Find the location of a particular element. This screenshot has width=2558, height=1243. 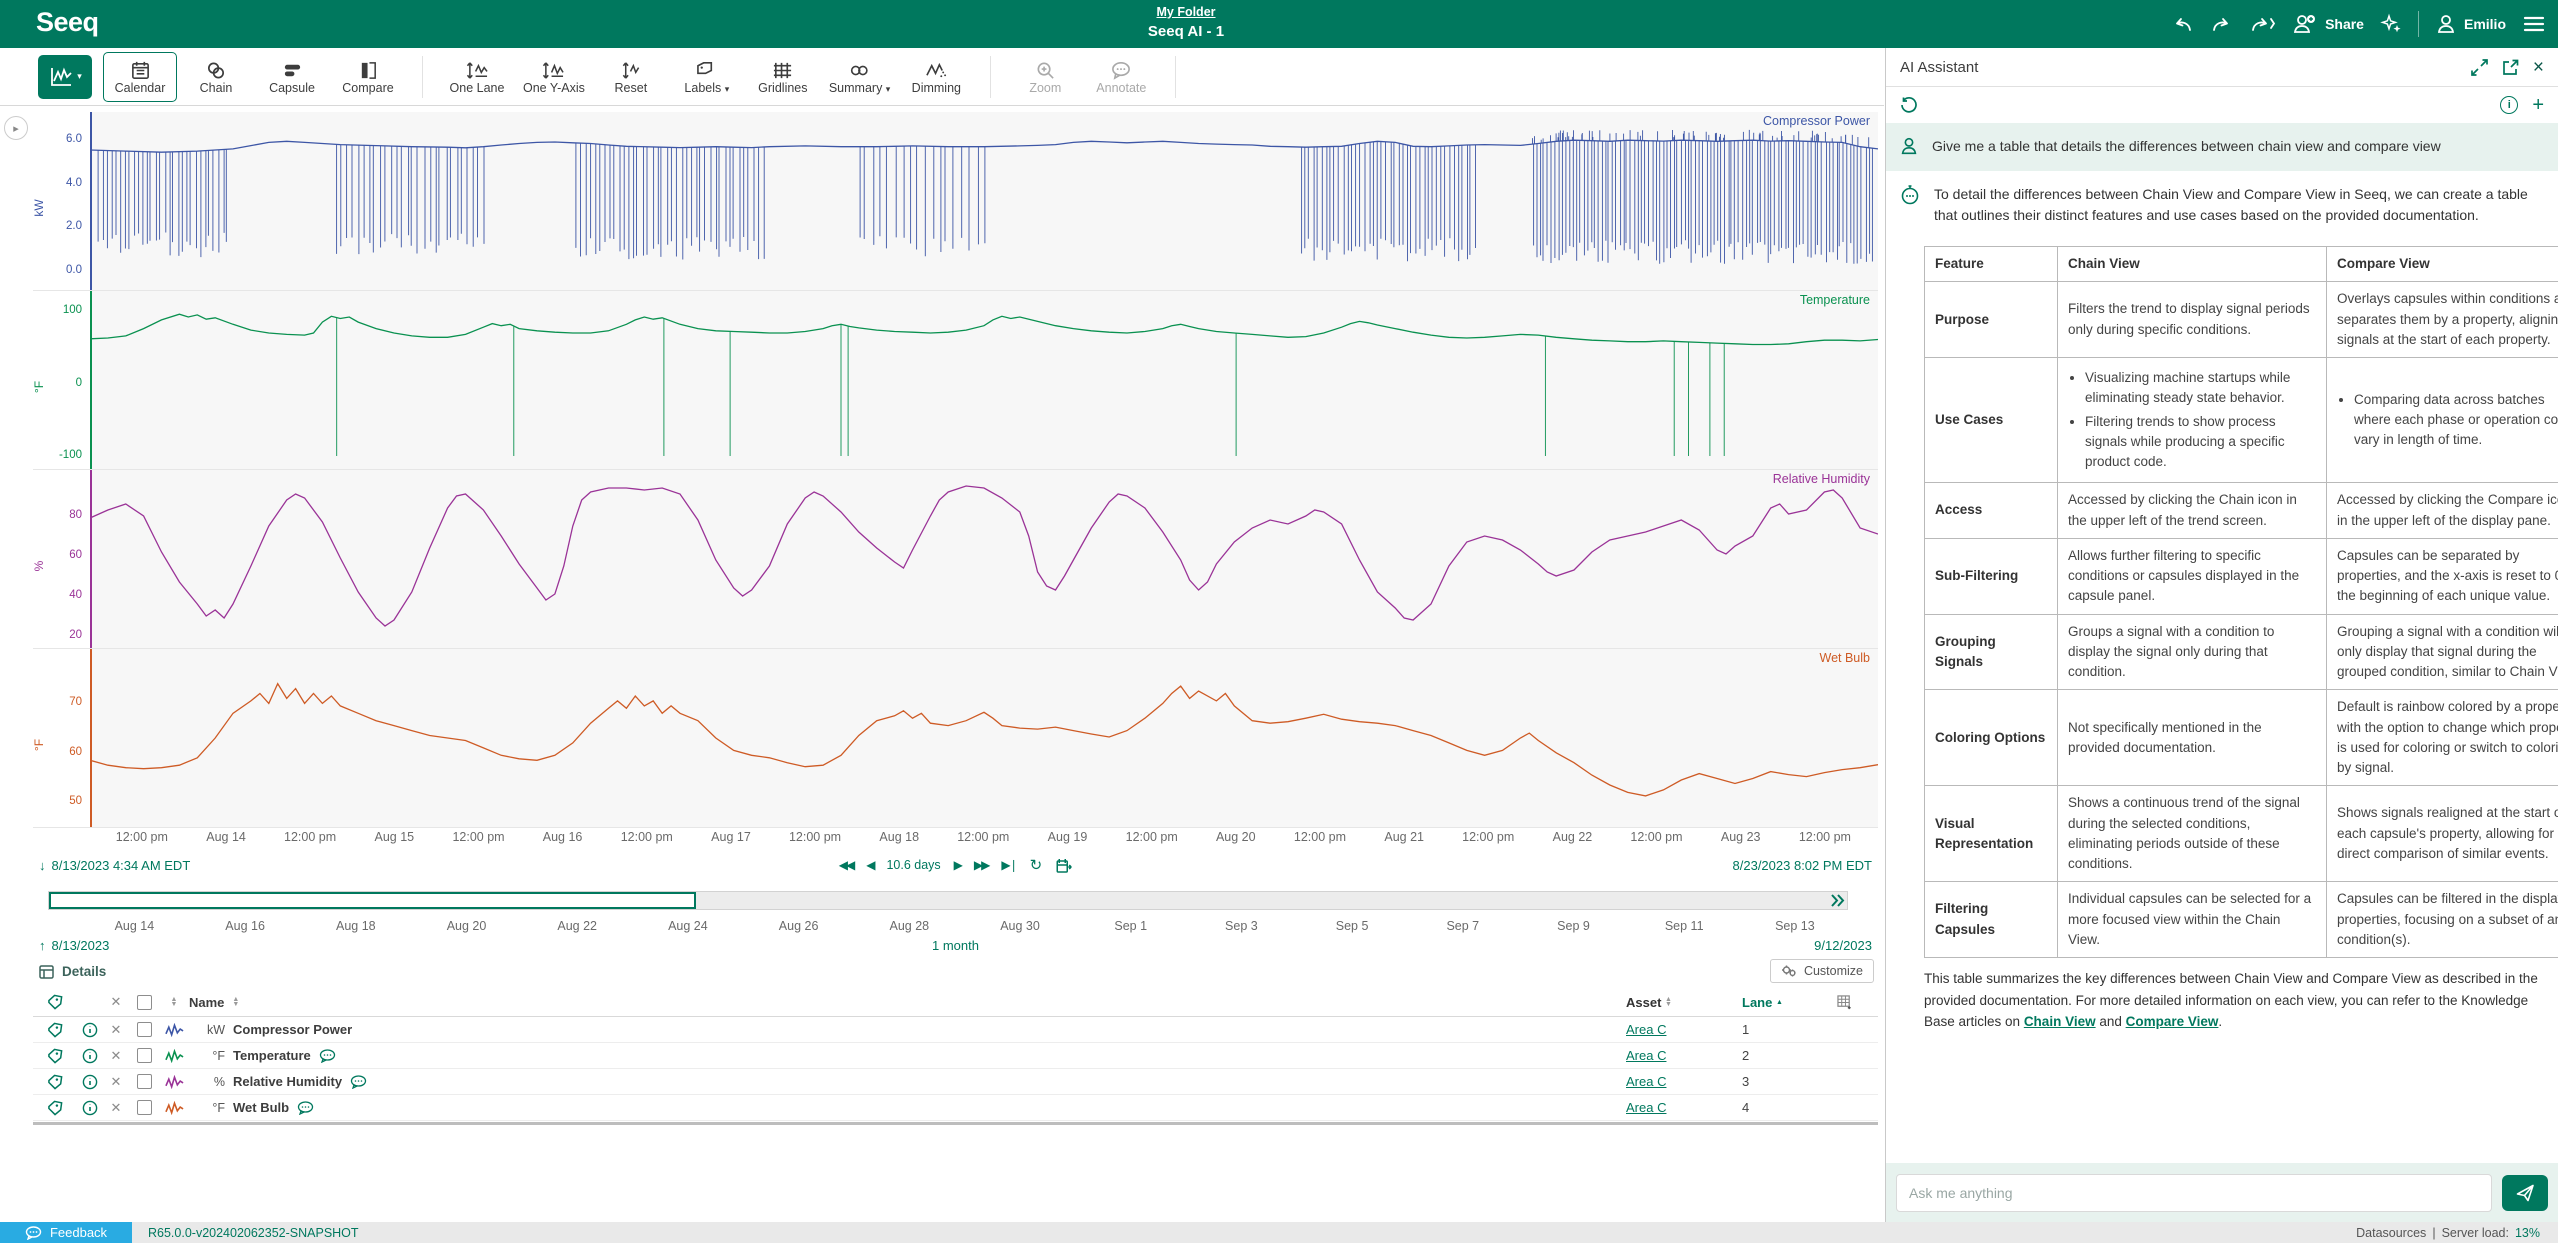

sparkle-icon is located at coordinates (2391, 24).